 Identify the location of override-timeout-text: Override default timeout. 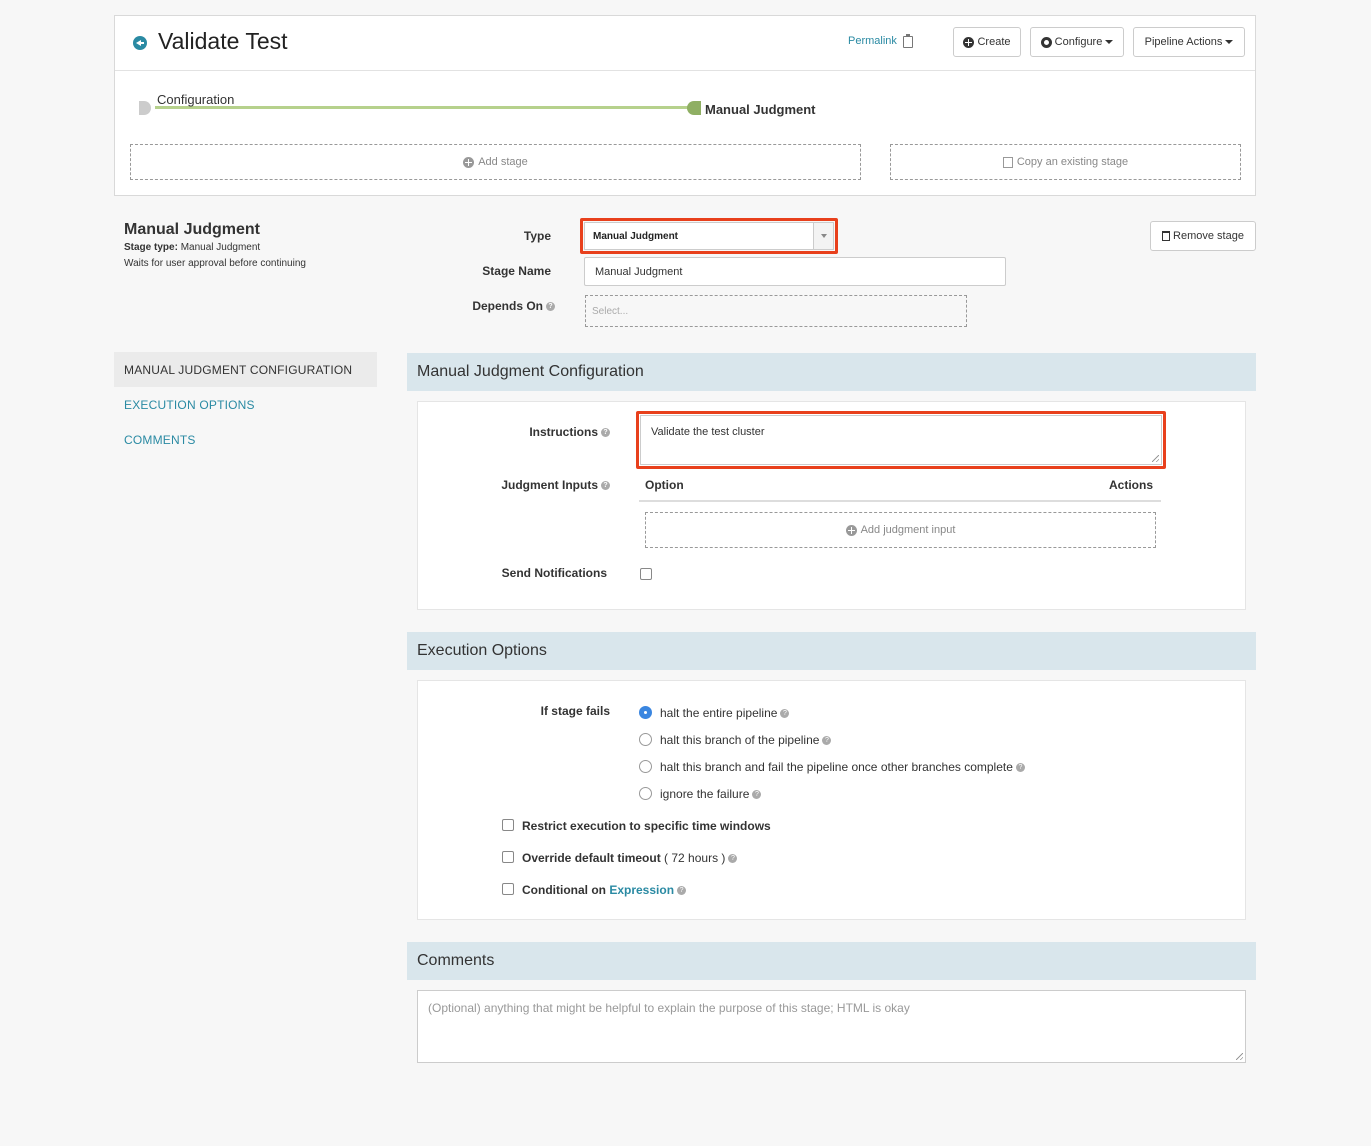
(591, 858).